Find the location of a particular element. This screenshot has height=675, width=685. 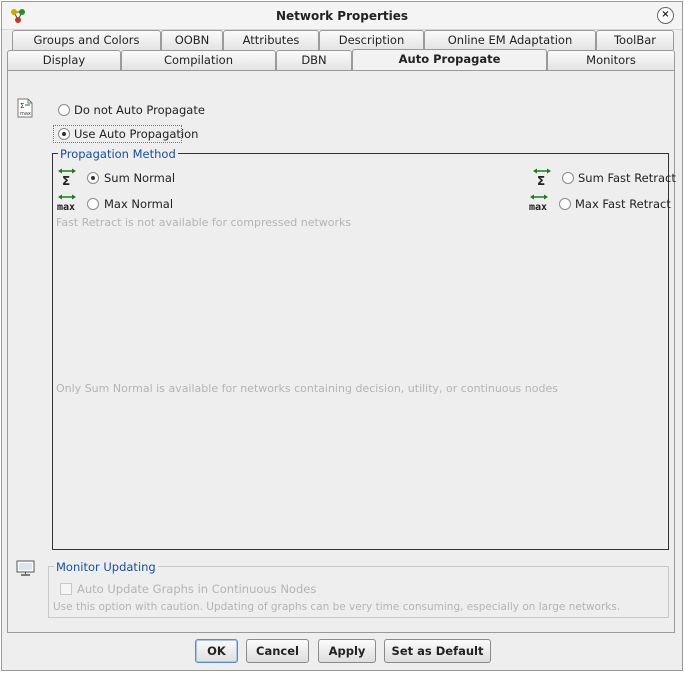

auto-propagate-icon: Σ max is located at coordinates (25, 108).